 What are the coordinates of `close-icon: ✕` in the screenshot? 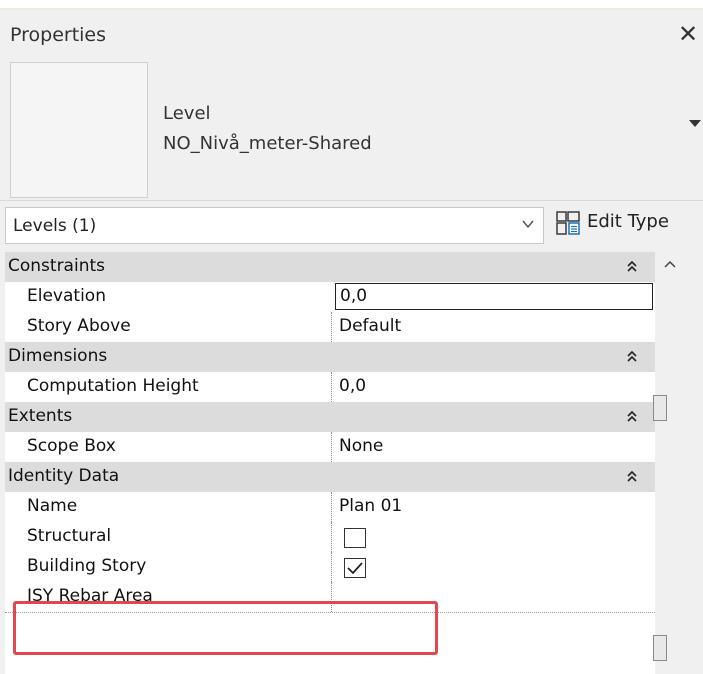 It's located at (688, 35).